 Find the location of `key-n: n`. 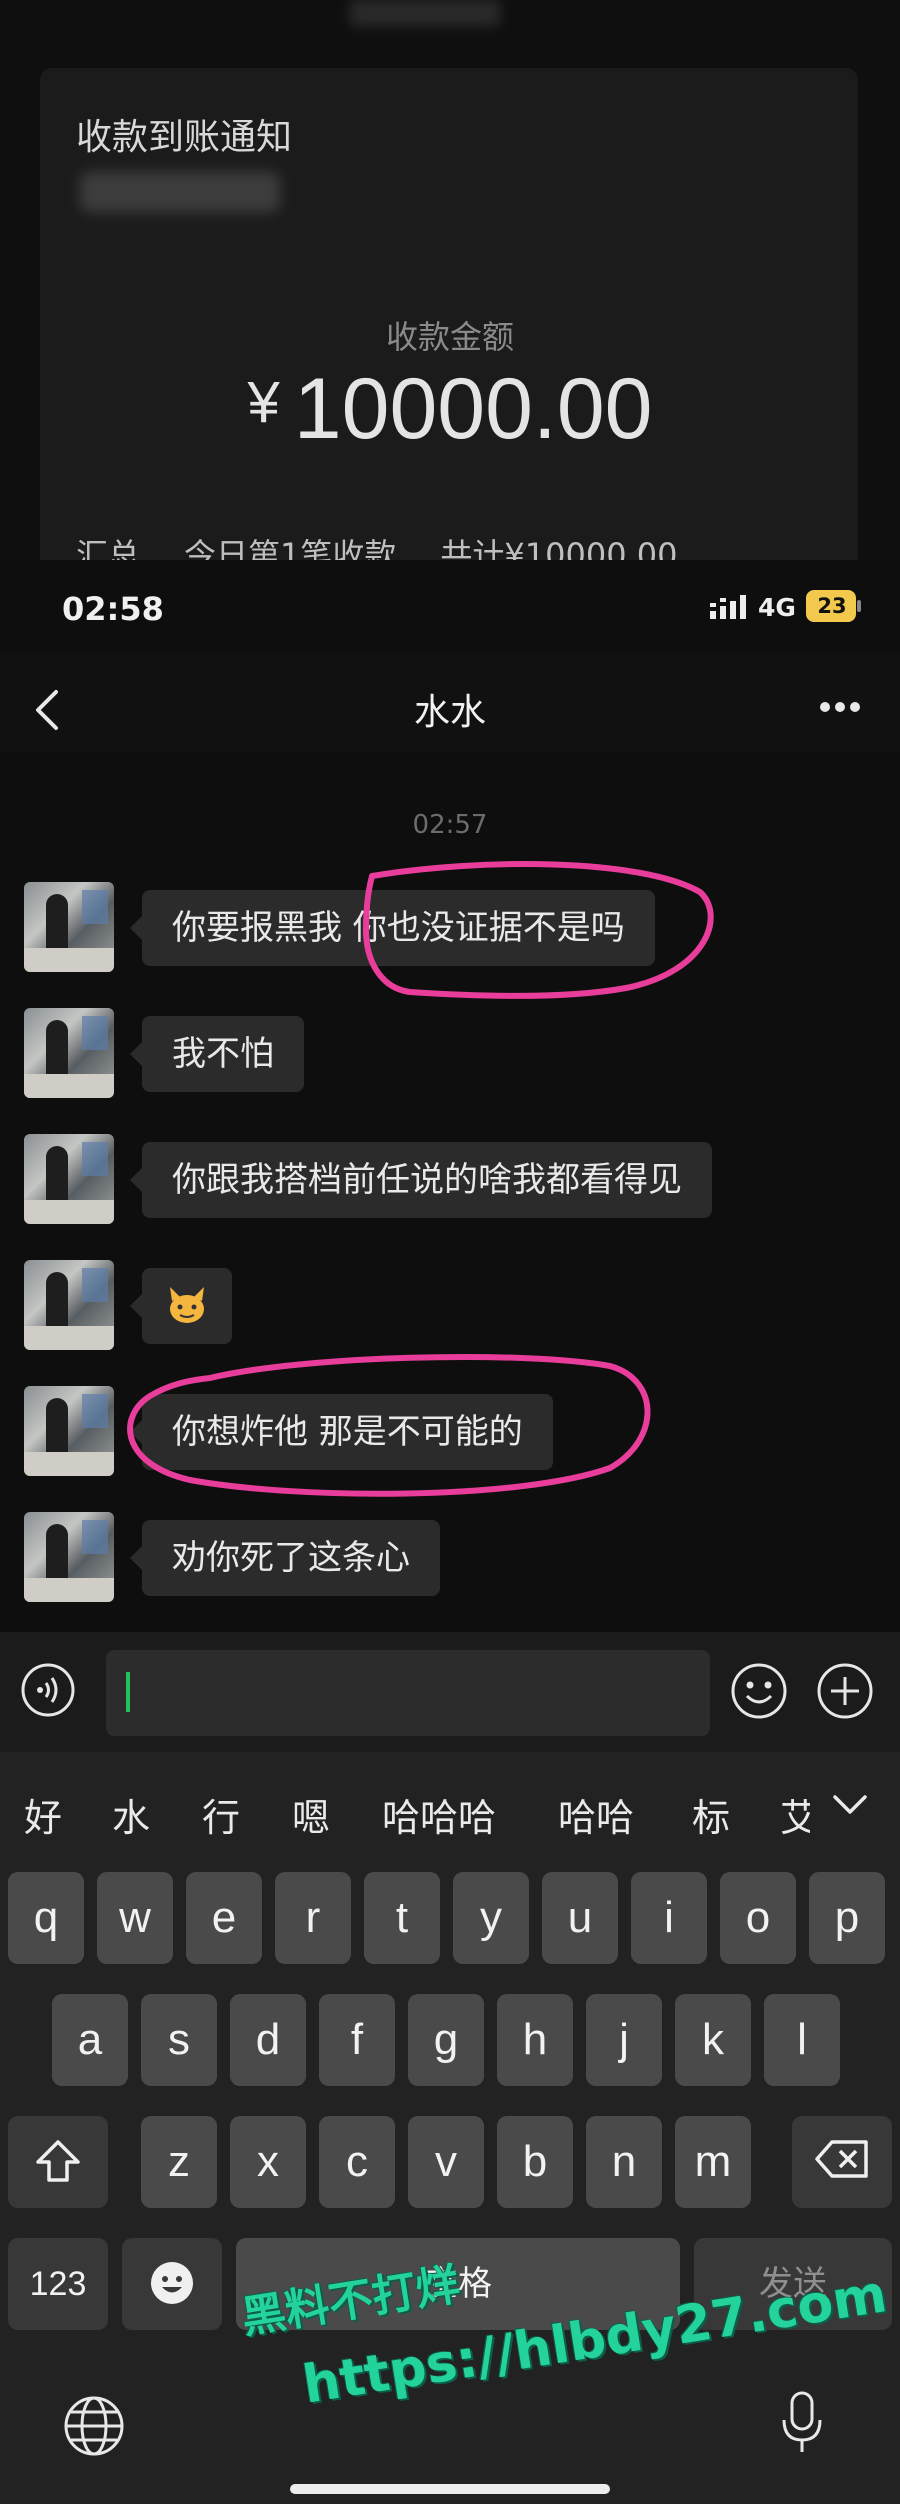

key-n: n is located at coordinates (624, 2162).